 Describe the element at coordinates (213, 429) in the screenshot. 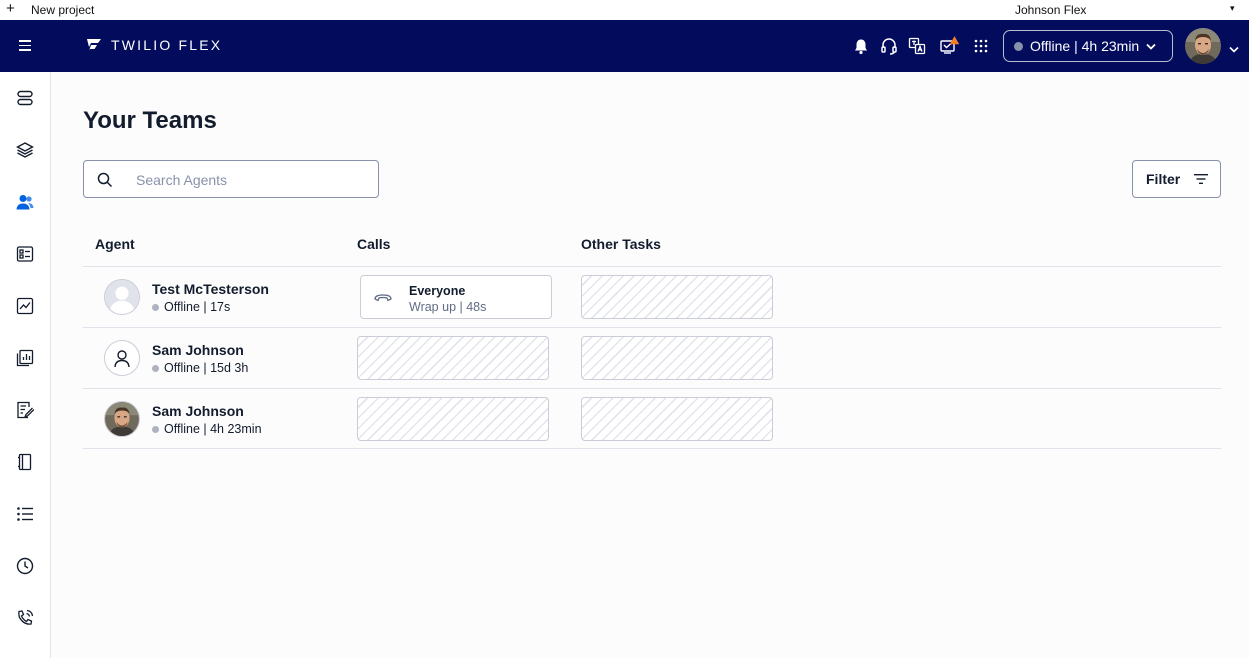

I see `agent-status-text: Offline | 4h 23min` at that location.